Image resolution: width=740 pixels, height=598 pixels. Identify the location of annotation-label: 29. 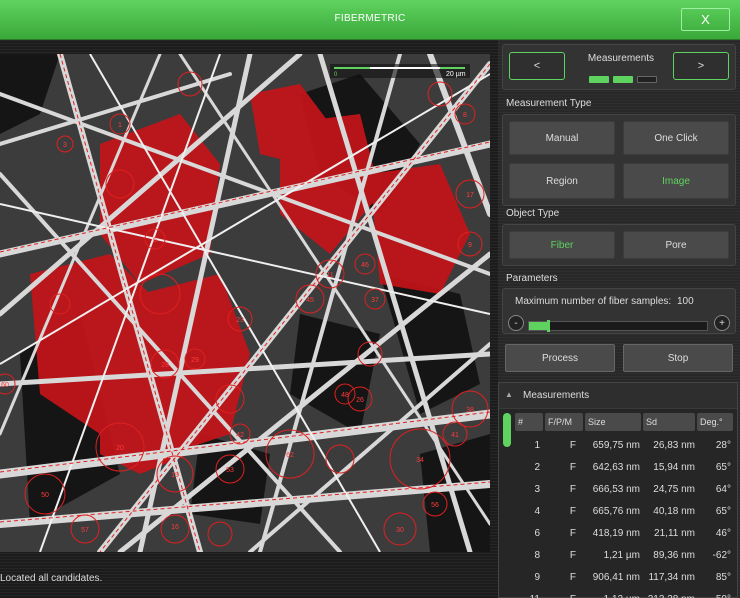
(195, 360).